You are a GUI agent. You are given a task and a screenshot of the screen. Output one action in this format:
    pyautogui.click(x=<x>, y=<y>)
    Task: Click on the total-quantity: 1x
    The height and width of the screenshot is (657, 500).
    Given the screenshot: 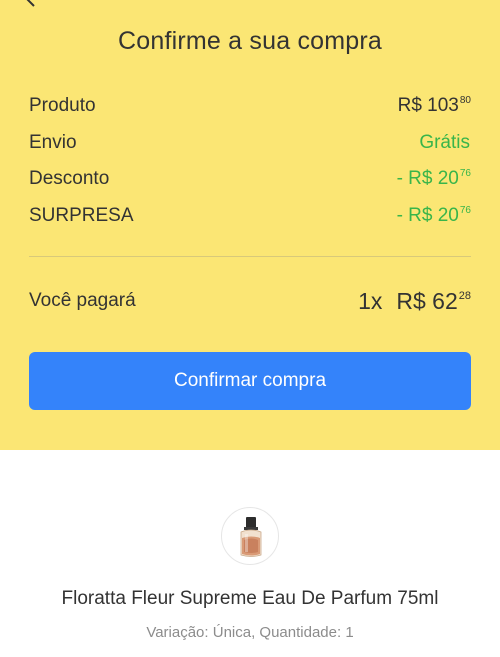 What is the action you would take?
    pyautogui.click(x=370, y=300)
    